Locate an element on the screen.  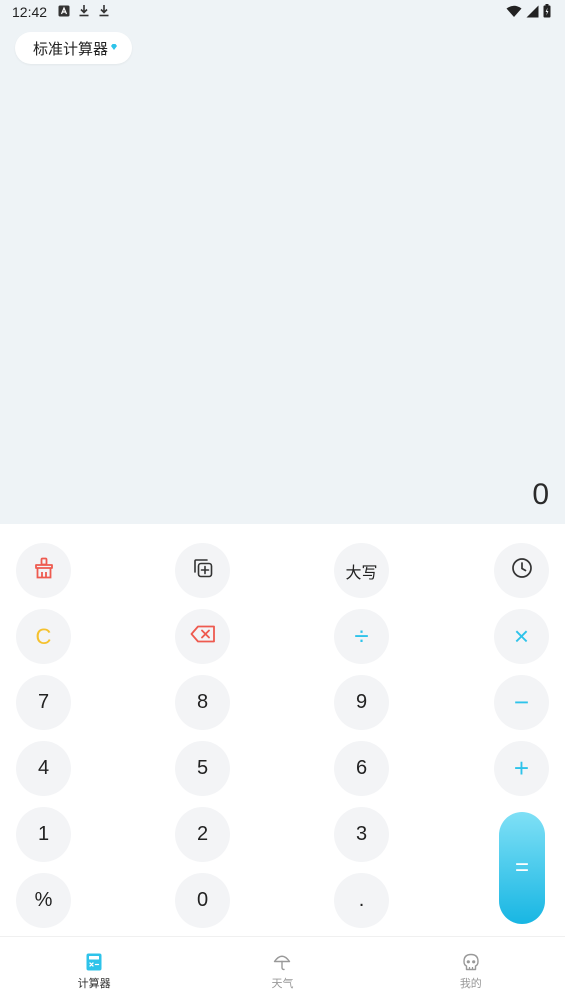
copy-button is located at coordinates (202, 570).